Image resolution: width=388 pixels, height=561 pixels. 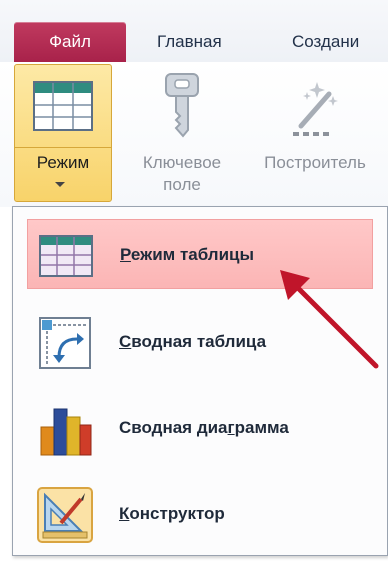 What do you see at coordinates (199, 341) in the screenshot?
I see `menu-item-text: водная таблица` at bounding box center [199, 341].